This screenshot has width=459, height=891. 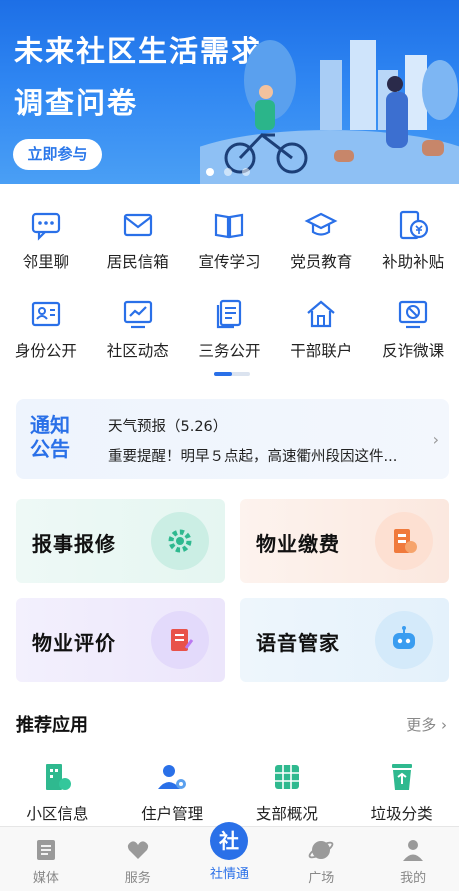 I want to click on function-grid-row2: 身份公开 社区动态 三务公开 干部联户 反诈微课, so click(x=229, y=329).